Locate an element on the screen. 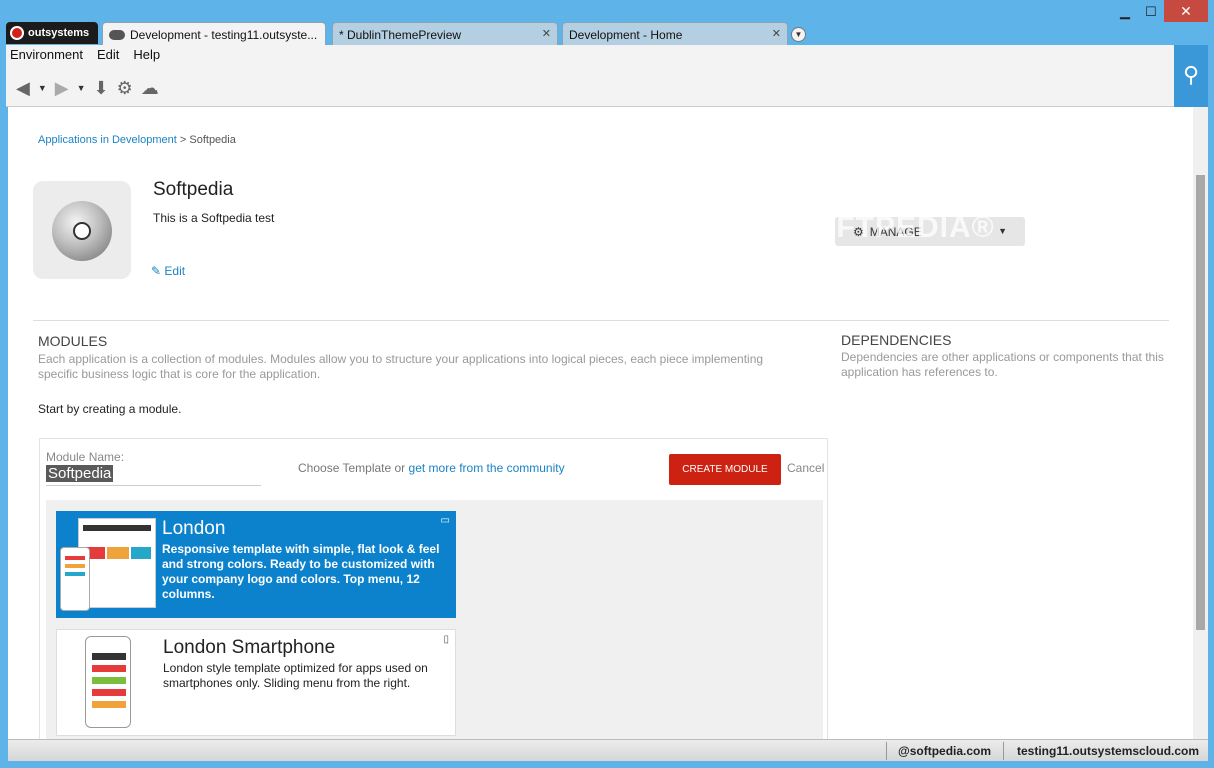 The image size is (1214, 768). logo-text: outsystems is located at coordinates (59, 33).